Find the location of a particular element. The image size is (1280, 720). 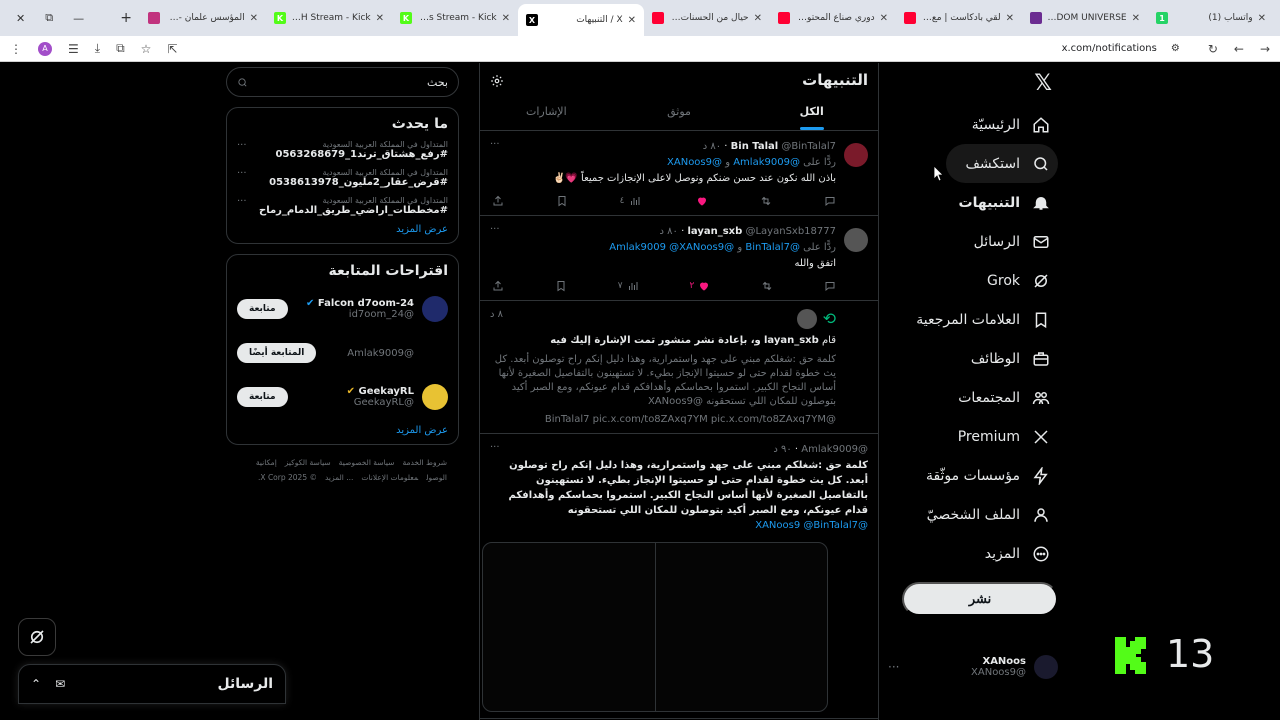

suggestion-handle: @Amlak9009 is located at coordinates (380, 353).